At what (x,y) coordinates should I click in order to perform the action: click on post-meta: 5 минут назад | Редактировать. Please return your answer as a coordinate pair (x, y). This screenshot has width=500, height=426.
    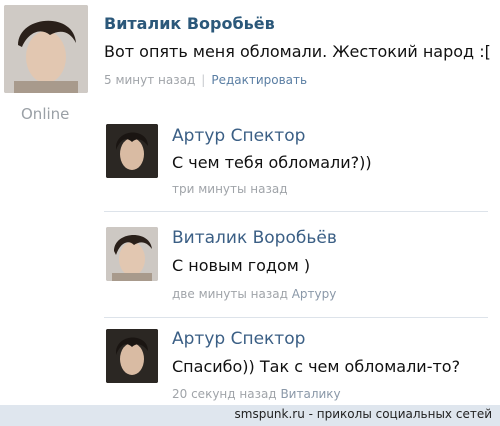
    Looking at the image, I should click on (205, 80).